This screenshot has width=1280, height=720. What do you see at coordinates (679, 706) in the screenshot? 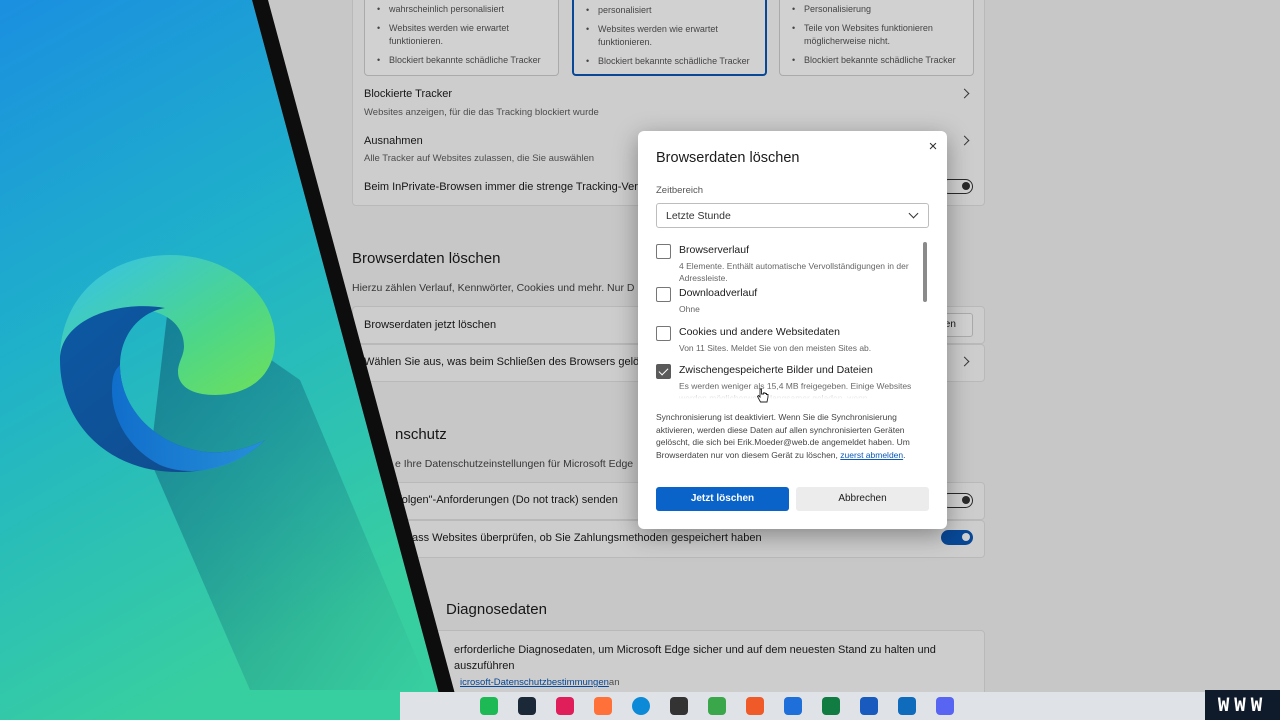
I see `inkscape-icon` at bounding box center [679, 706].